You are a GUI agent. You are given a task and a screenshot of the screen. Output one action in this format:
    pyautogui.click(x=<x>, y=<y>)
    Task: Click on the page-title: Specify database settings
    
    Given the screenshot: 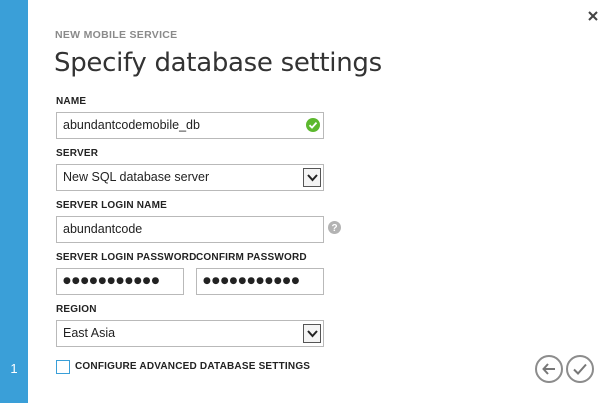 What is the action you would take?
    pyautogui.click(x=218, y=63)
    